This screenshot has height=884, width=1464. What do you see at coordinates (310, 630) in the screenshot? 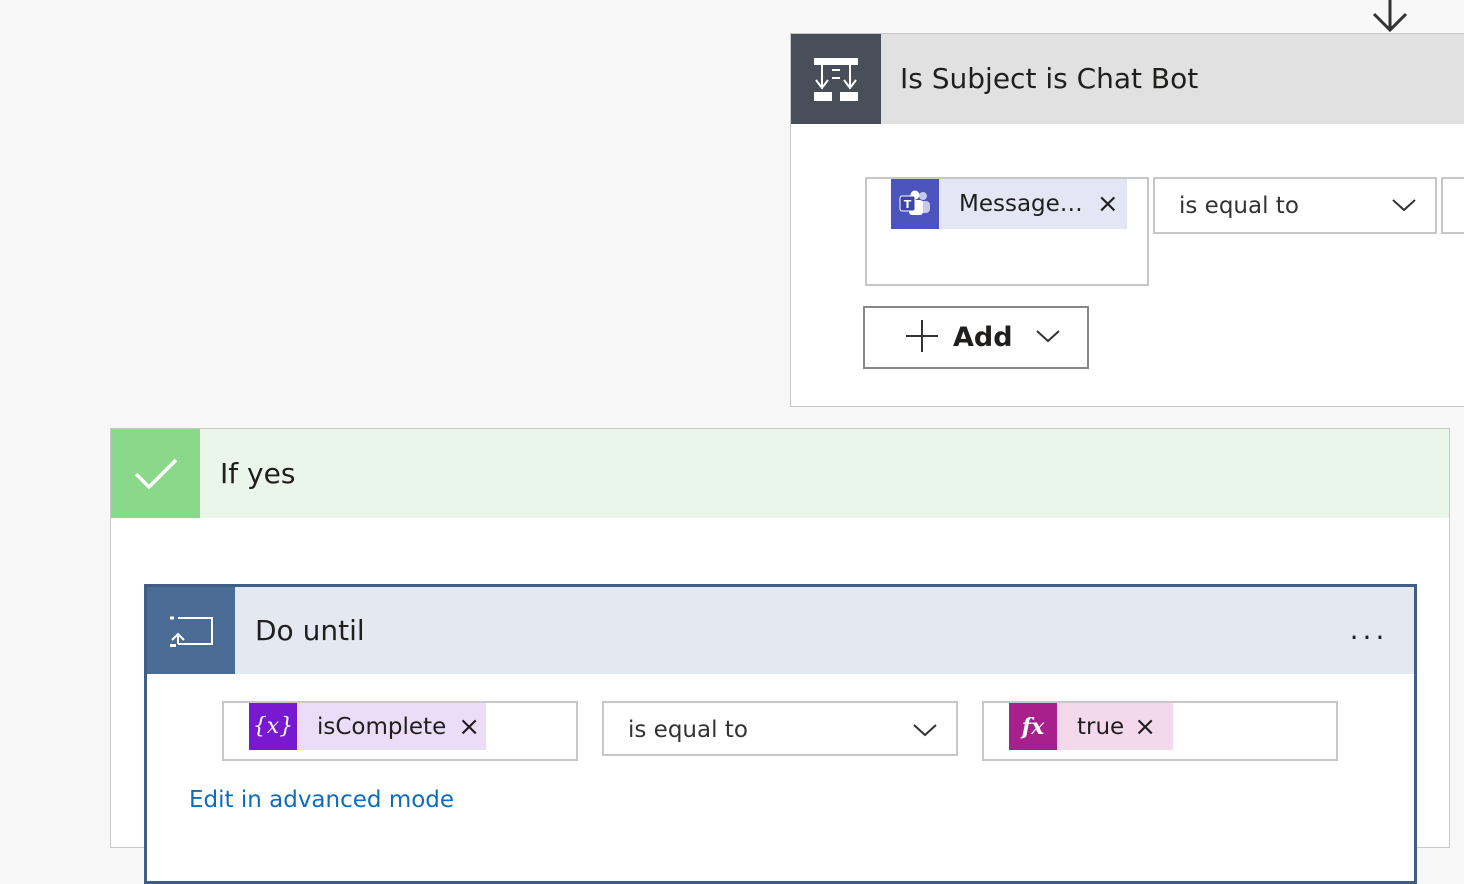
I see `do-until-title: Do until` at bounding box center [310, 630].